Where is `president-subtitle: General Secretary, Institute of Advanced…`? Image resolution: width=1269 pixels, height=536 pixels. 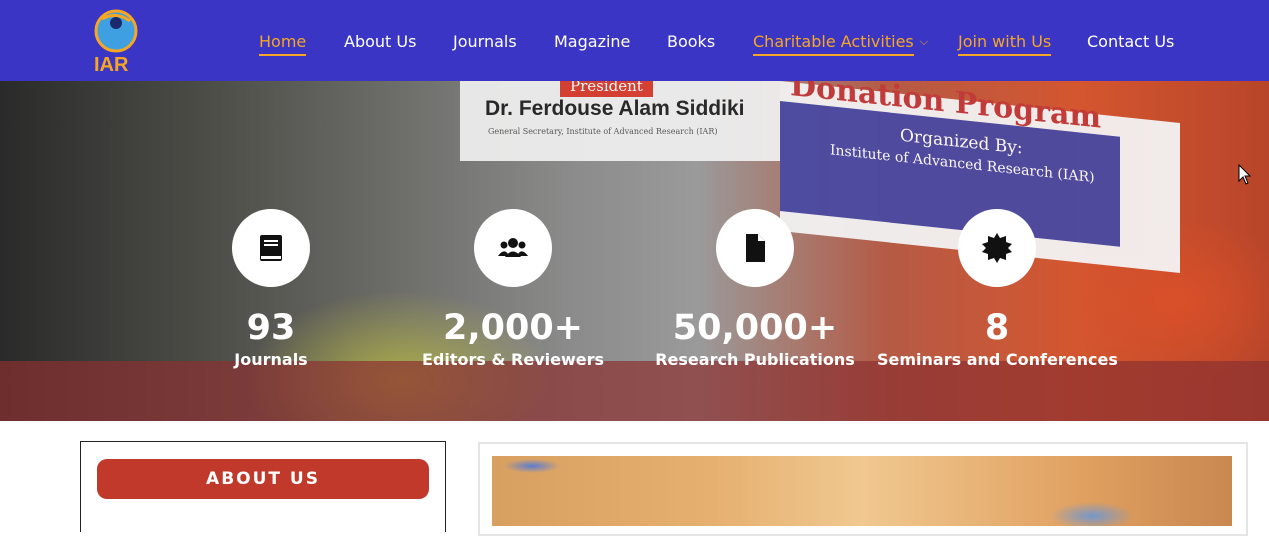
president-subtitle: General Secretary, Institute of Advanced… is located at coordinates (603, 131).